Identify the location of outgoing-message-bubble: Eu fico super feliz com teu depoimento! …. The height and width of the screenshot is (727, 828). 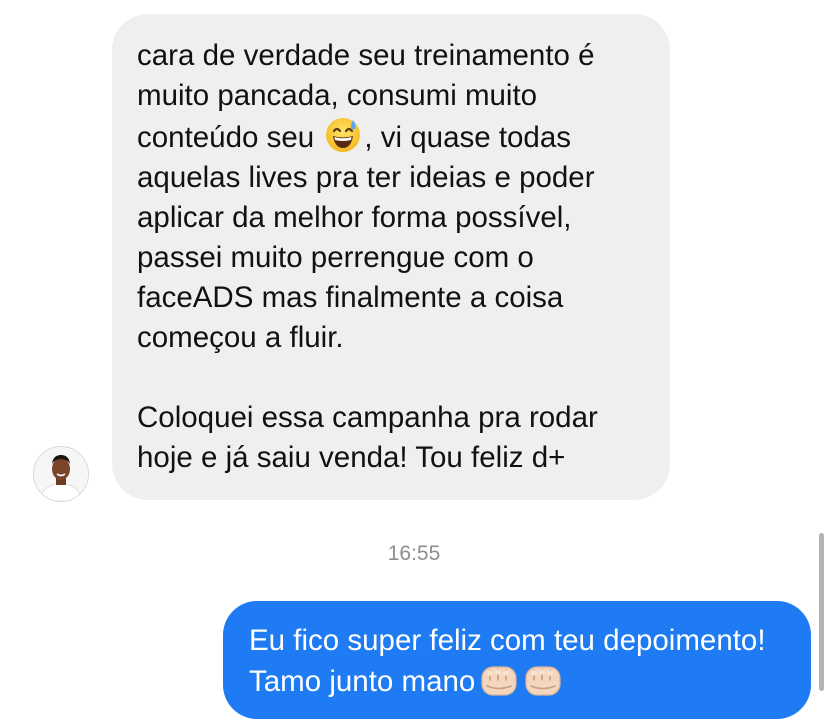
(517, 660).